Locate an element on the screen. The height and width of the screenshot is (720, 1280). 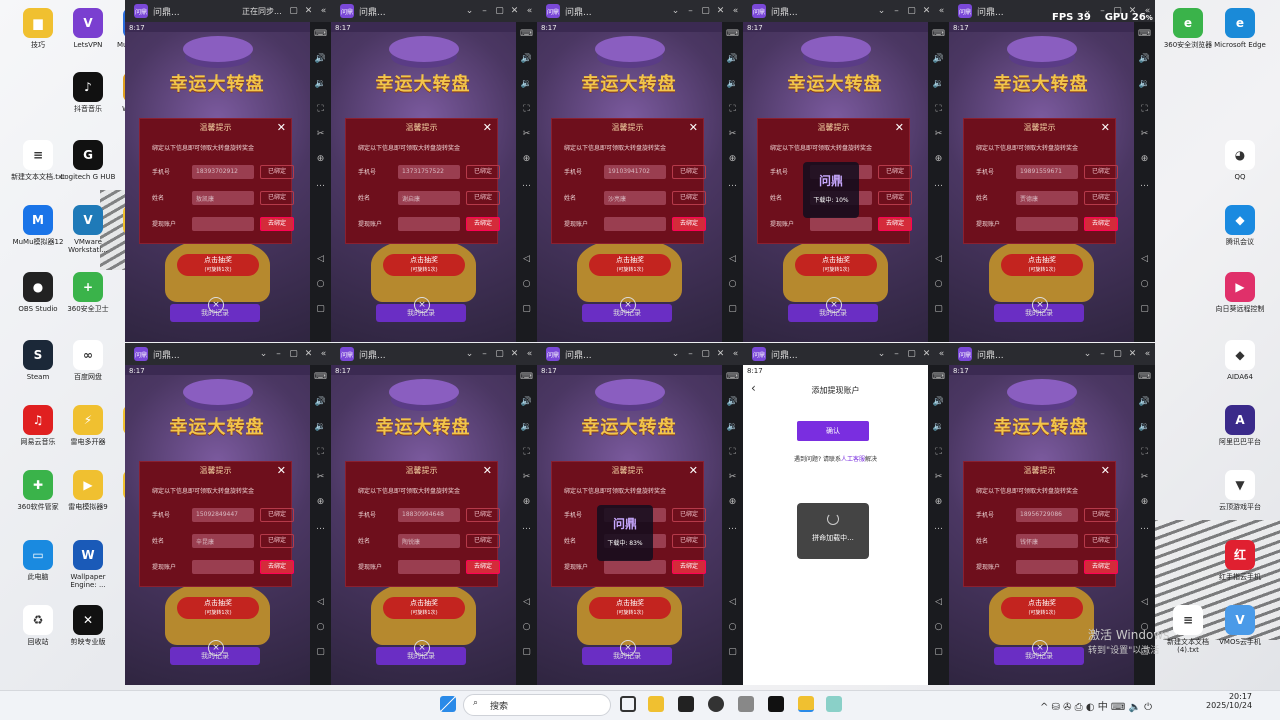
desktop-icon: e Microsoft Edge is located at coordinates (1240, 28).